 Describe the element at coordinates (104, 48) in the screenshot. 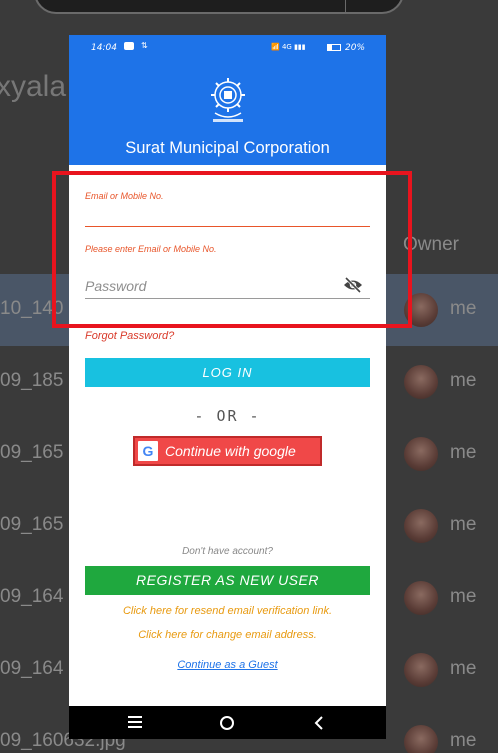

I see `status-time: 14:04` at that location.